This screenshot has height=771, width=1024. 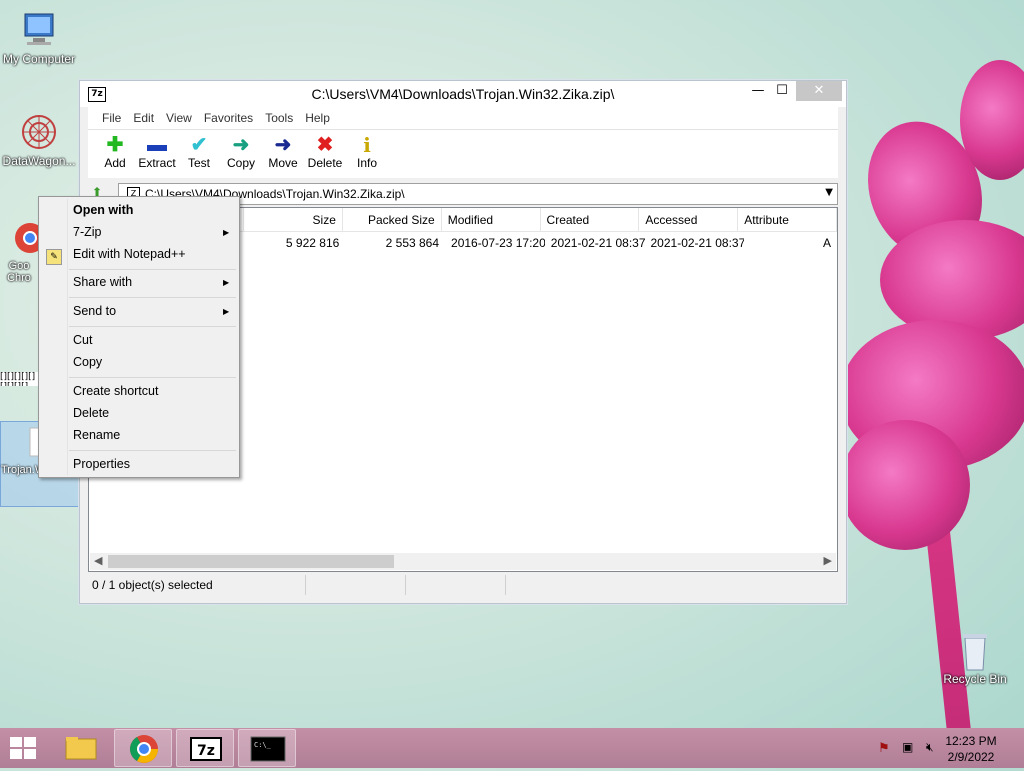 What do you see at coordinates (143, 118) in the screenshot?
I see `menu-edit: Edit` at bounding box center [143, 118].